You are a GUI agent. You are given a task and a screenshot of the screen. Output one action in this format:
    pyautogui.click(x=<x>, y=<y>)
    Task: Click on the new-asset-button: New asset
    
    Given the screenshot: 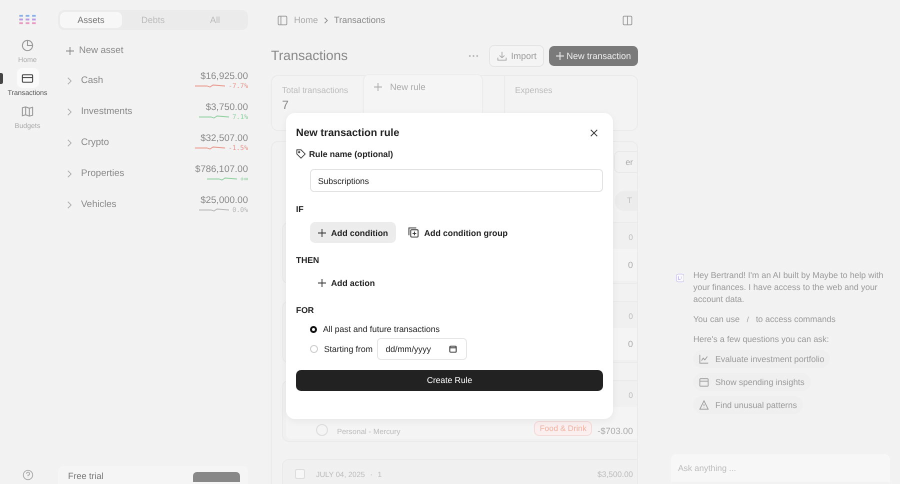 What is the action you would take?
    pyautogui.click(x=157, y=50)
    